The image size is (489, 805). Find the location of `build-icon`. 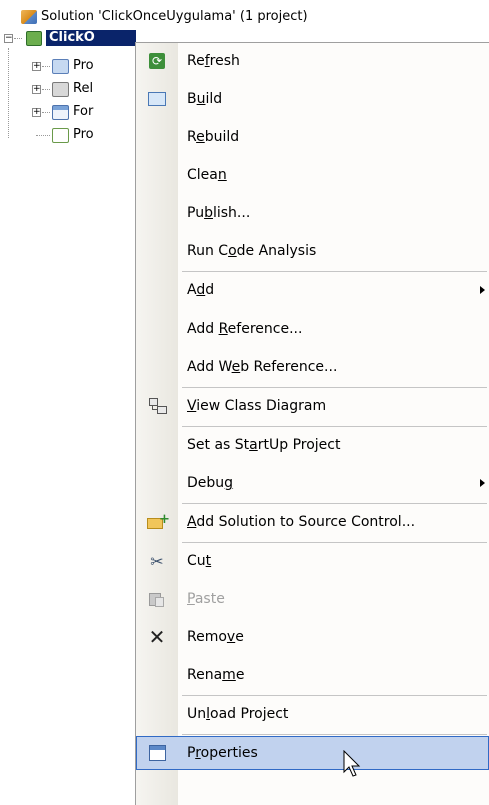

build-icon is located at coordinates (157, 99).